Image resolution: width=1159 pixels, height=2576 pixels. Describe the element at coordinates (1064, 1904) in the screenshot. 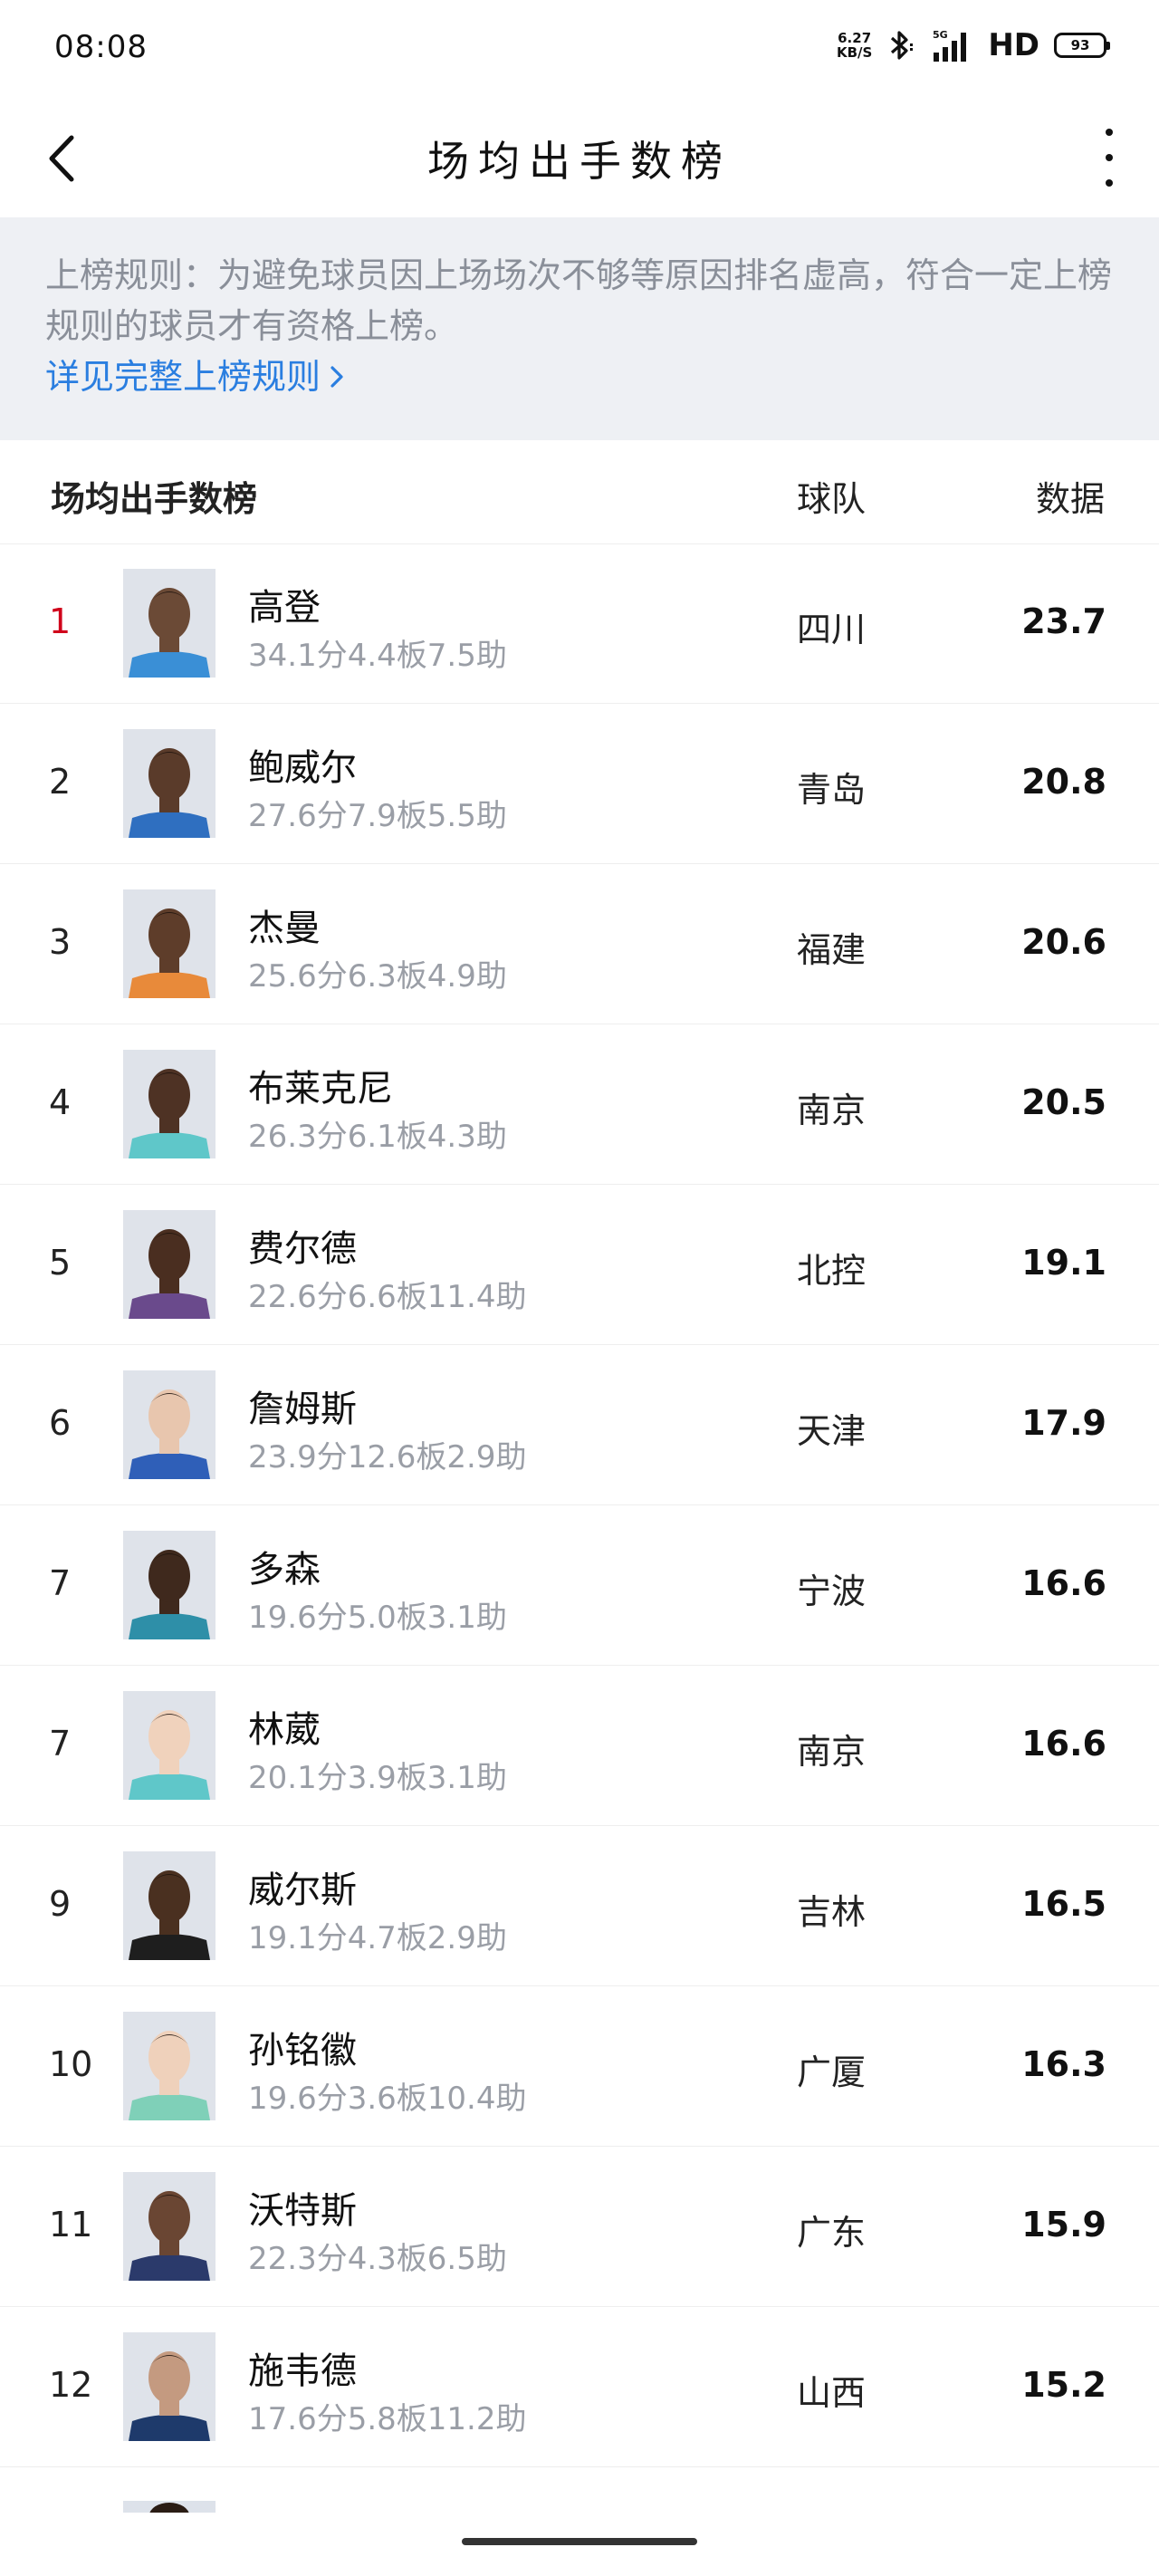

I see `stat-value: 16.5` at that location.